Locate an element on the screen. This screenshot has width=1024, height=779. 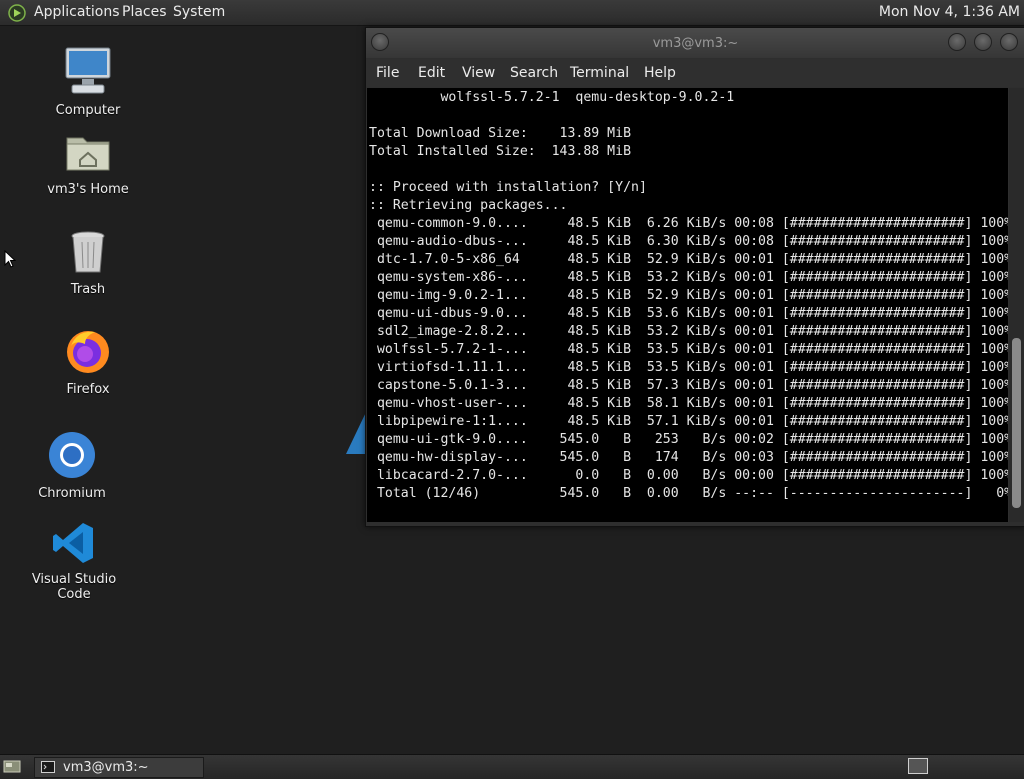
scrollbar-thumb is located at coordinates (1016, 423).